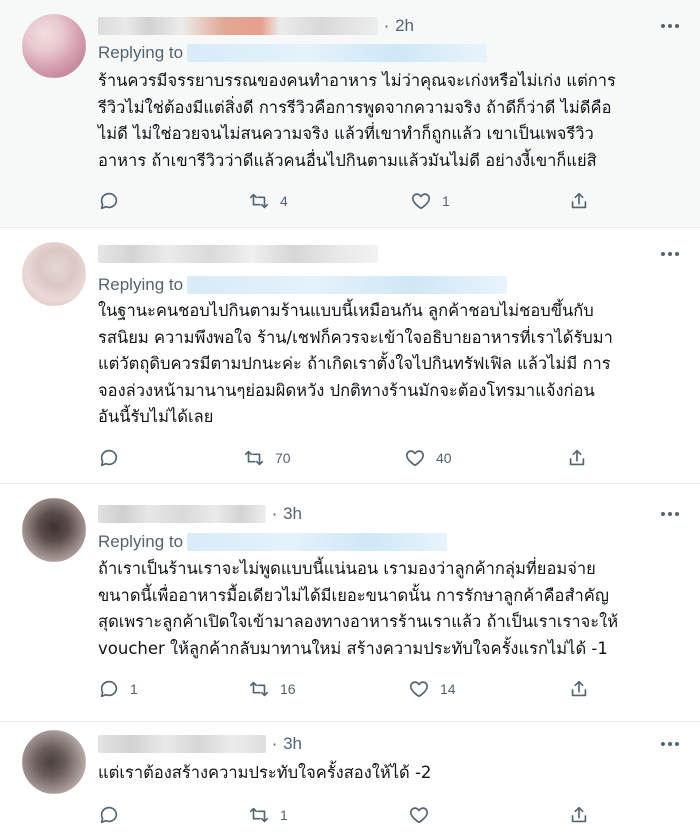 Image resolution: width=700 pixels, height=835 pixels. Describe the element at coordinates (432, 689) in the screenshot. I see `like-button: 14` at that location.